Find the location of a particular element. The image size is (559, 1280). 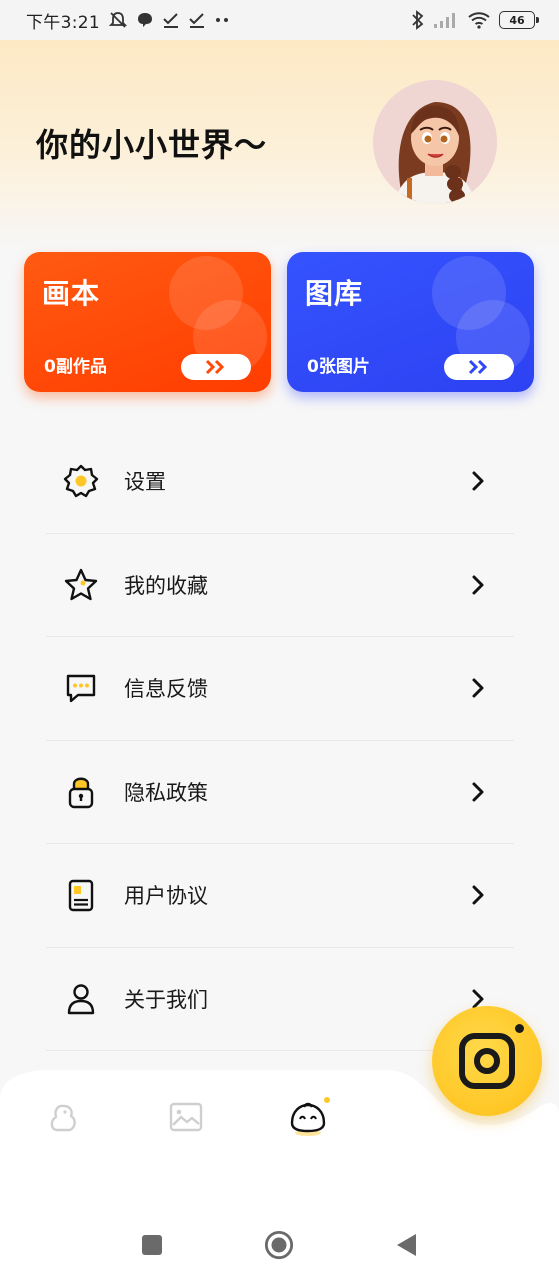

home-button is located at coordinates (279, 1245).